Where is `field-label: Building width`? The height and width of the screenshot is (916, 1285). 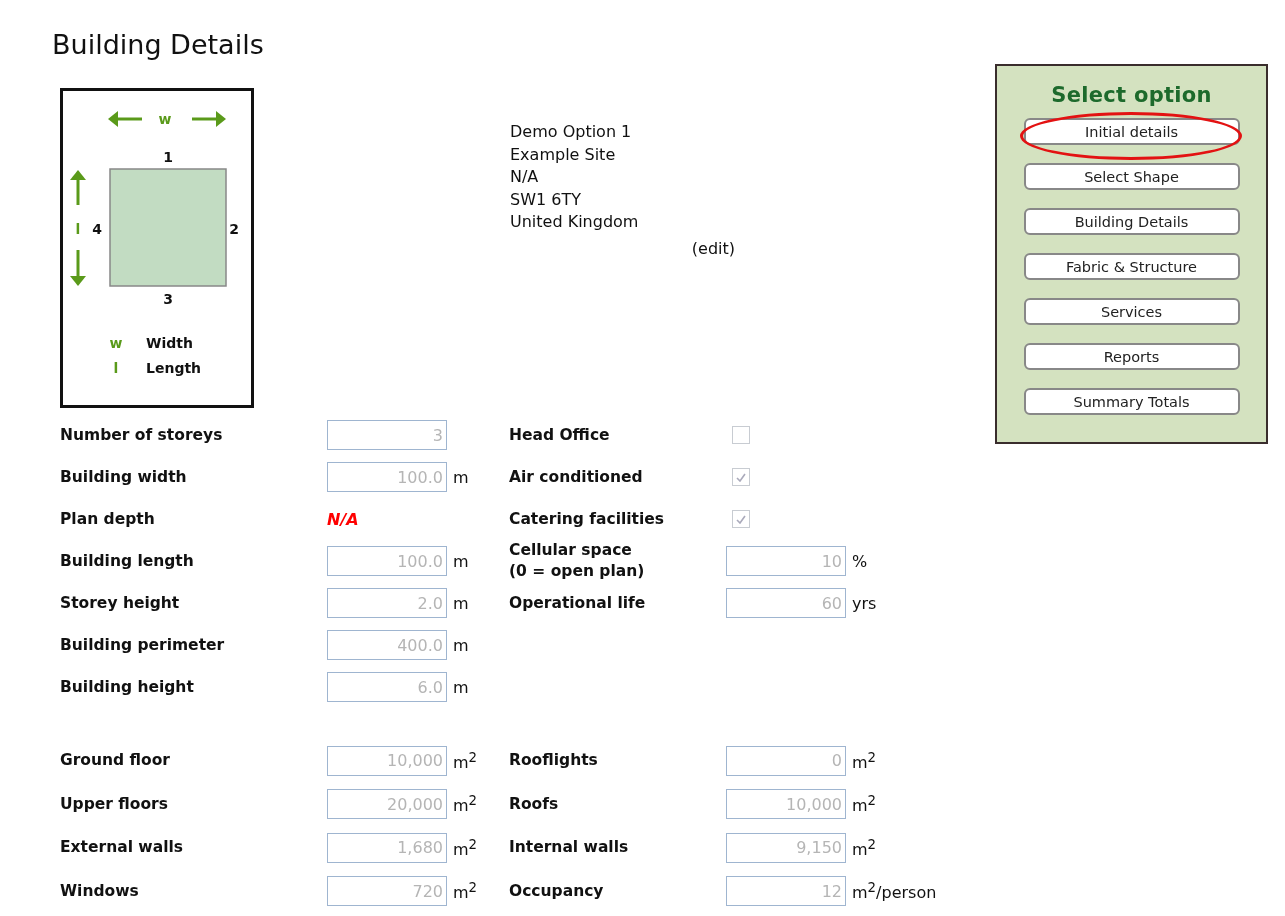
field-label: Building width is located at coordinates (123, 477).